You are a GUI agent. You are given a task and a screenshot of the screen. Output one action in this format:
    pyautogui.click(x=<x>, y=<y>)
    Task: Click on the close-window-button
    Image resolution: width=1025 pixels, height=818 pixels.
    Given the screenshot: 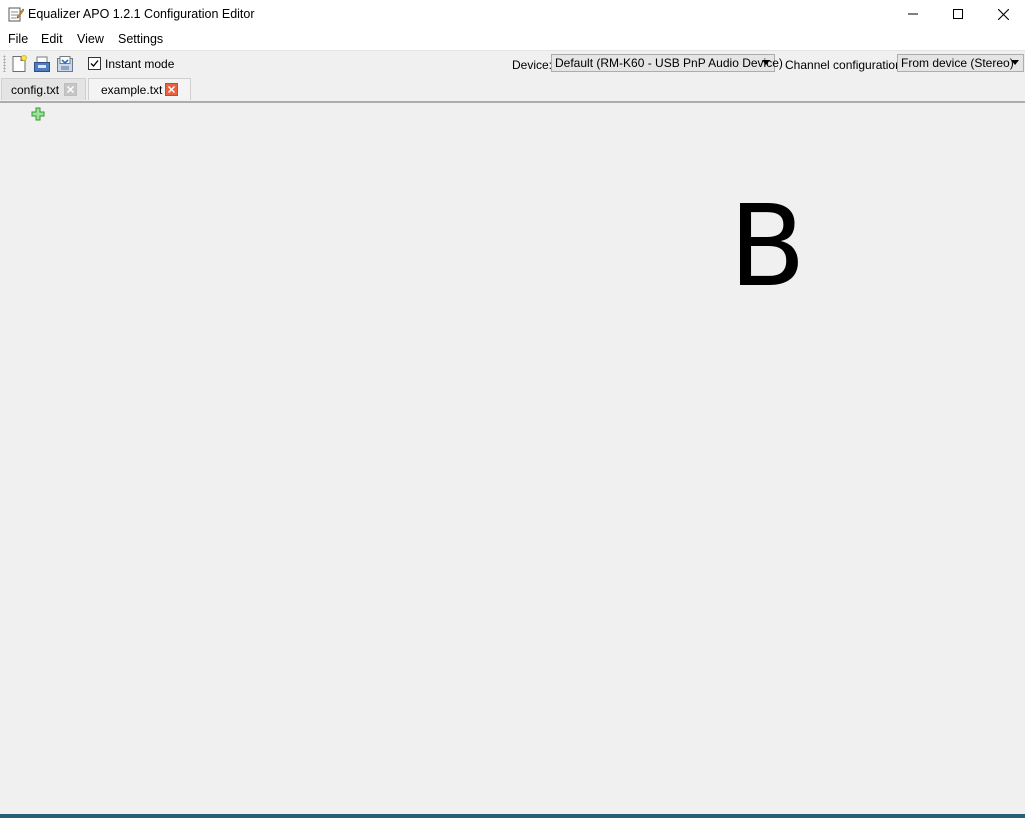 What is the action you would take?
    pyautogui.click(x=1002, y=14)
    